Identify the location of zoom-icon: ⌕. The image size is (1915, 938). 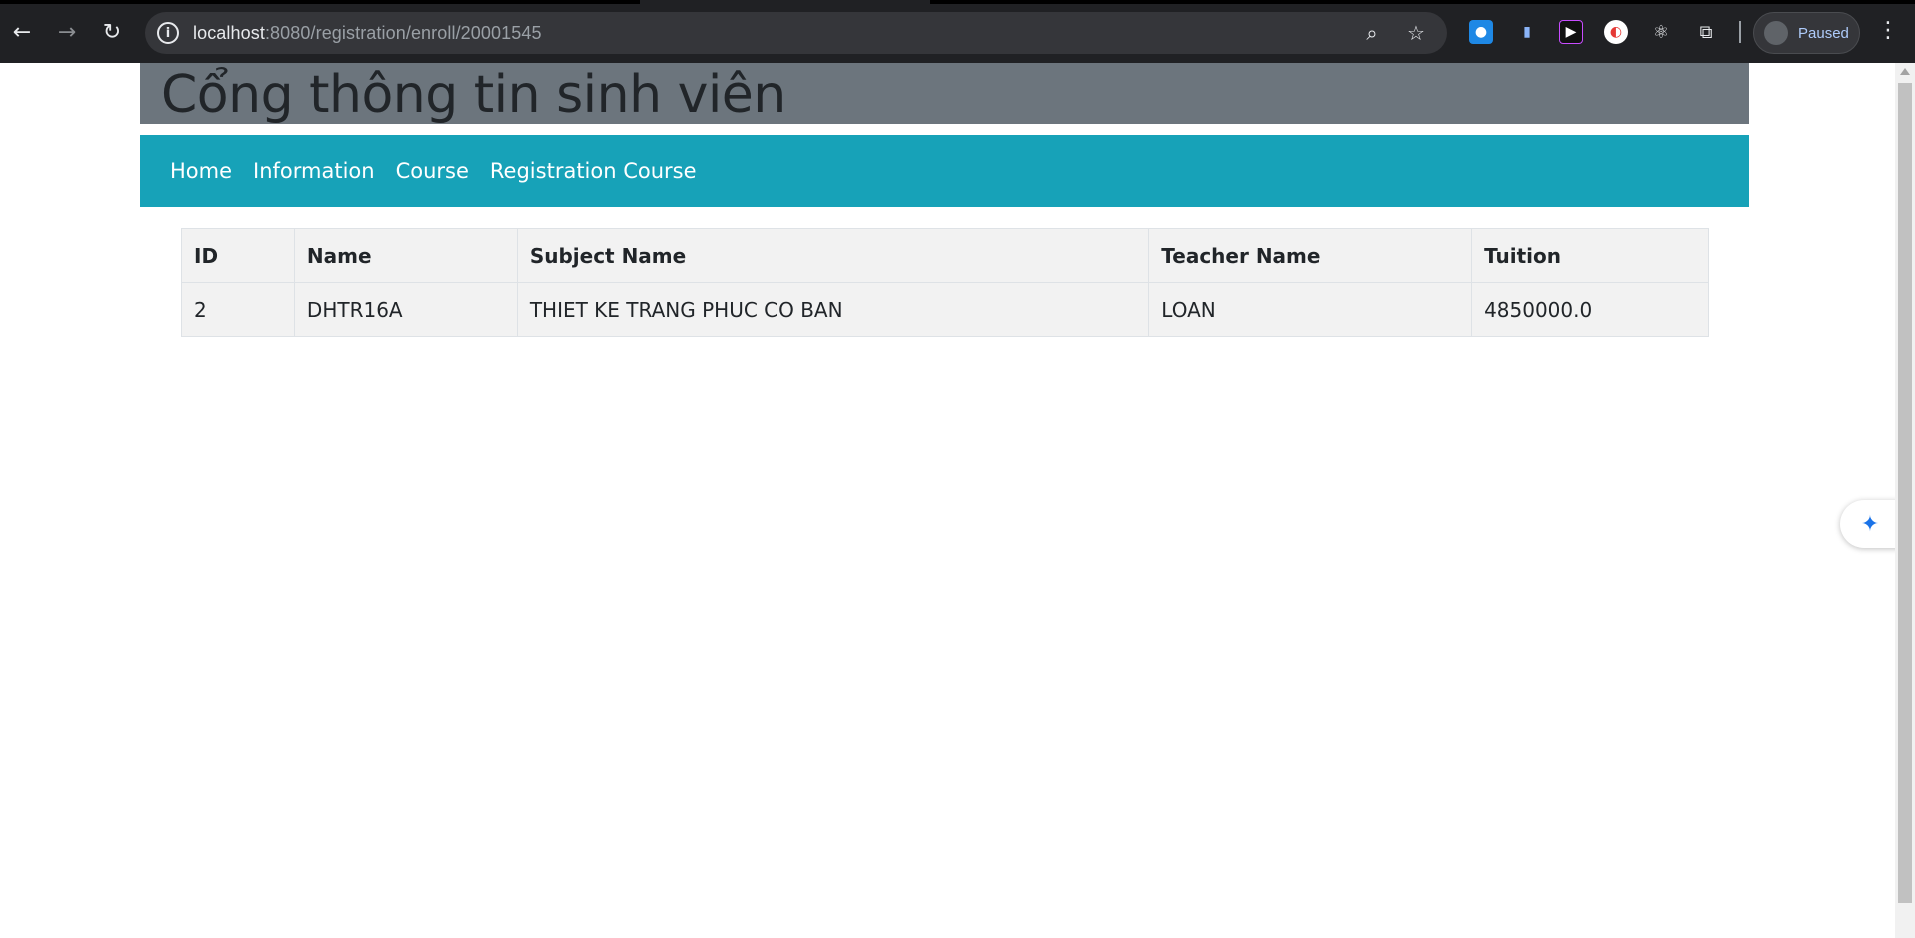
(1372, 33).